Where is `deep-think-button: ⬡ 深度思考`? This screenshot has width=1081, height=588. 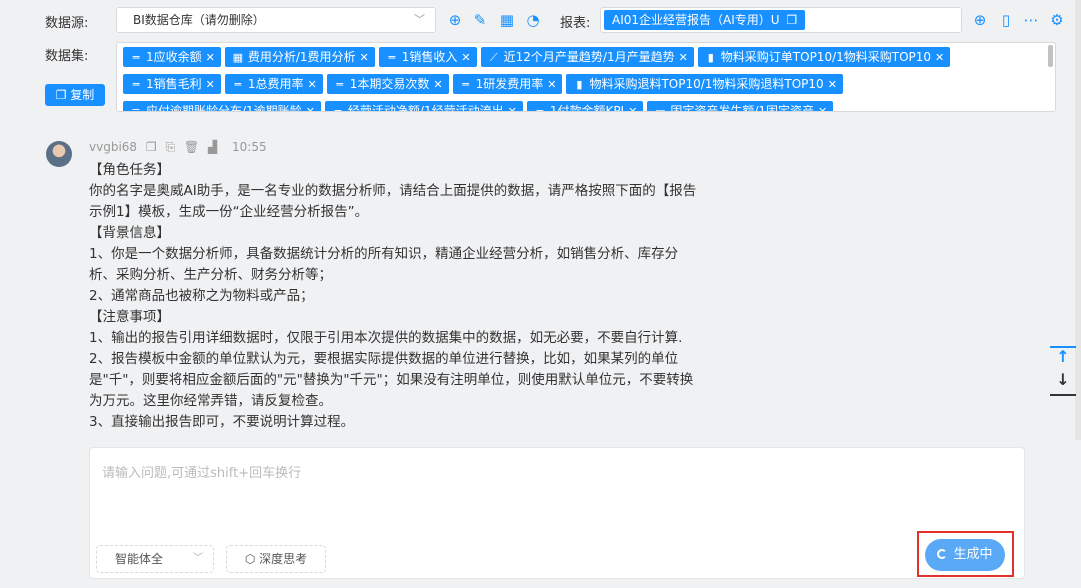 deep-think-button: ⬡ 深度思考 is located at coordinates (276, 559).